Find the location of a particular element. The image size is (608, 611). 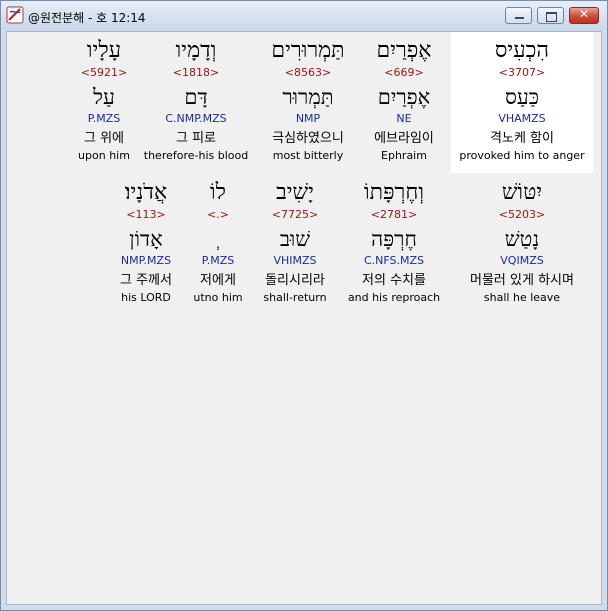

title-bar: @원전분해 - 호 12:14 ✕ is located at coordinates (304, 16).